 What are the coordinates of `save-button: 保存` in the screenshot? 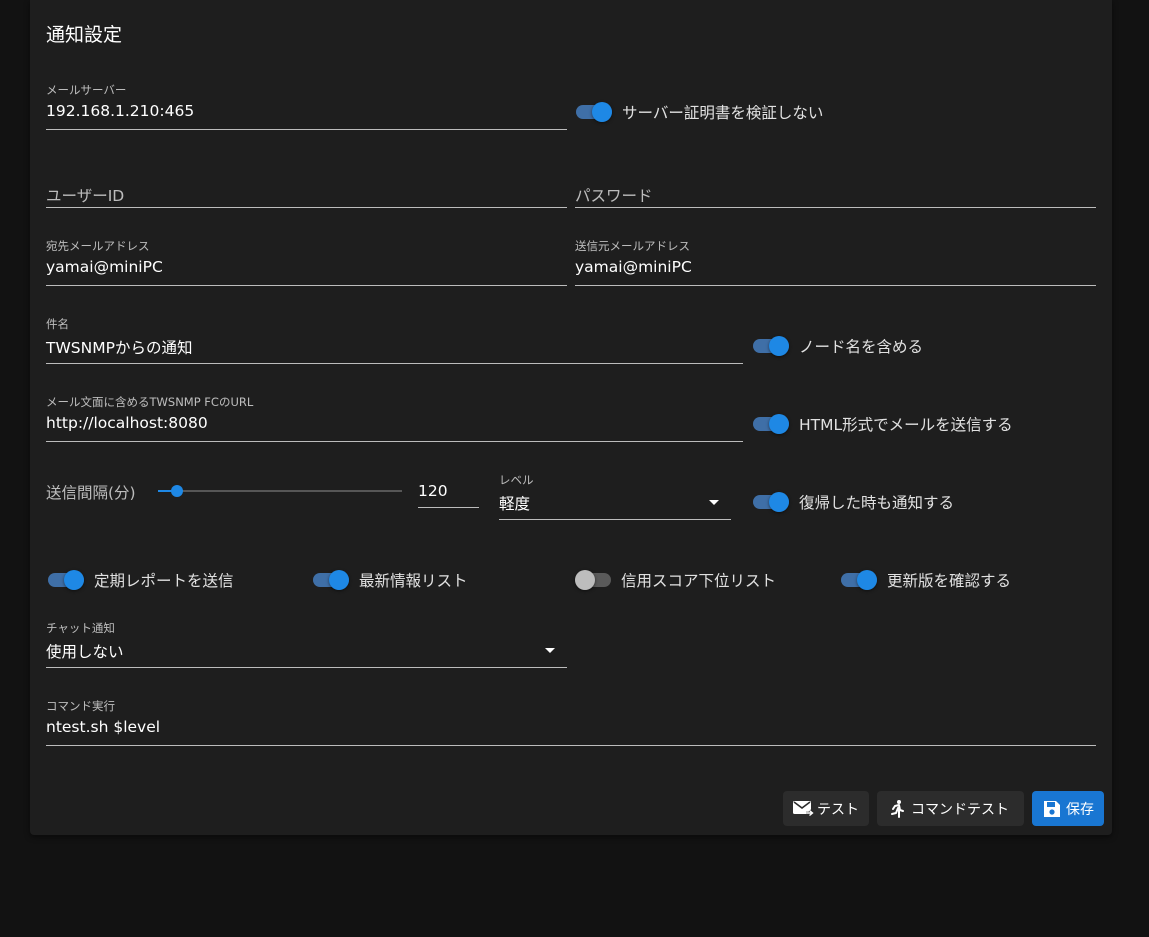 It's located at (1068, 808).